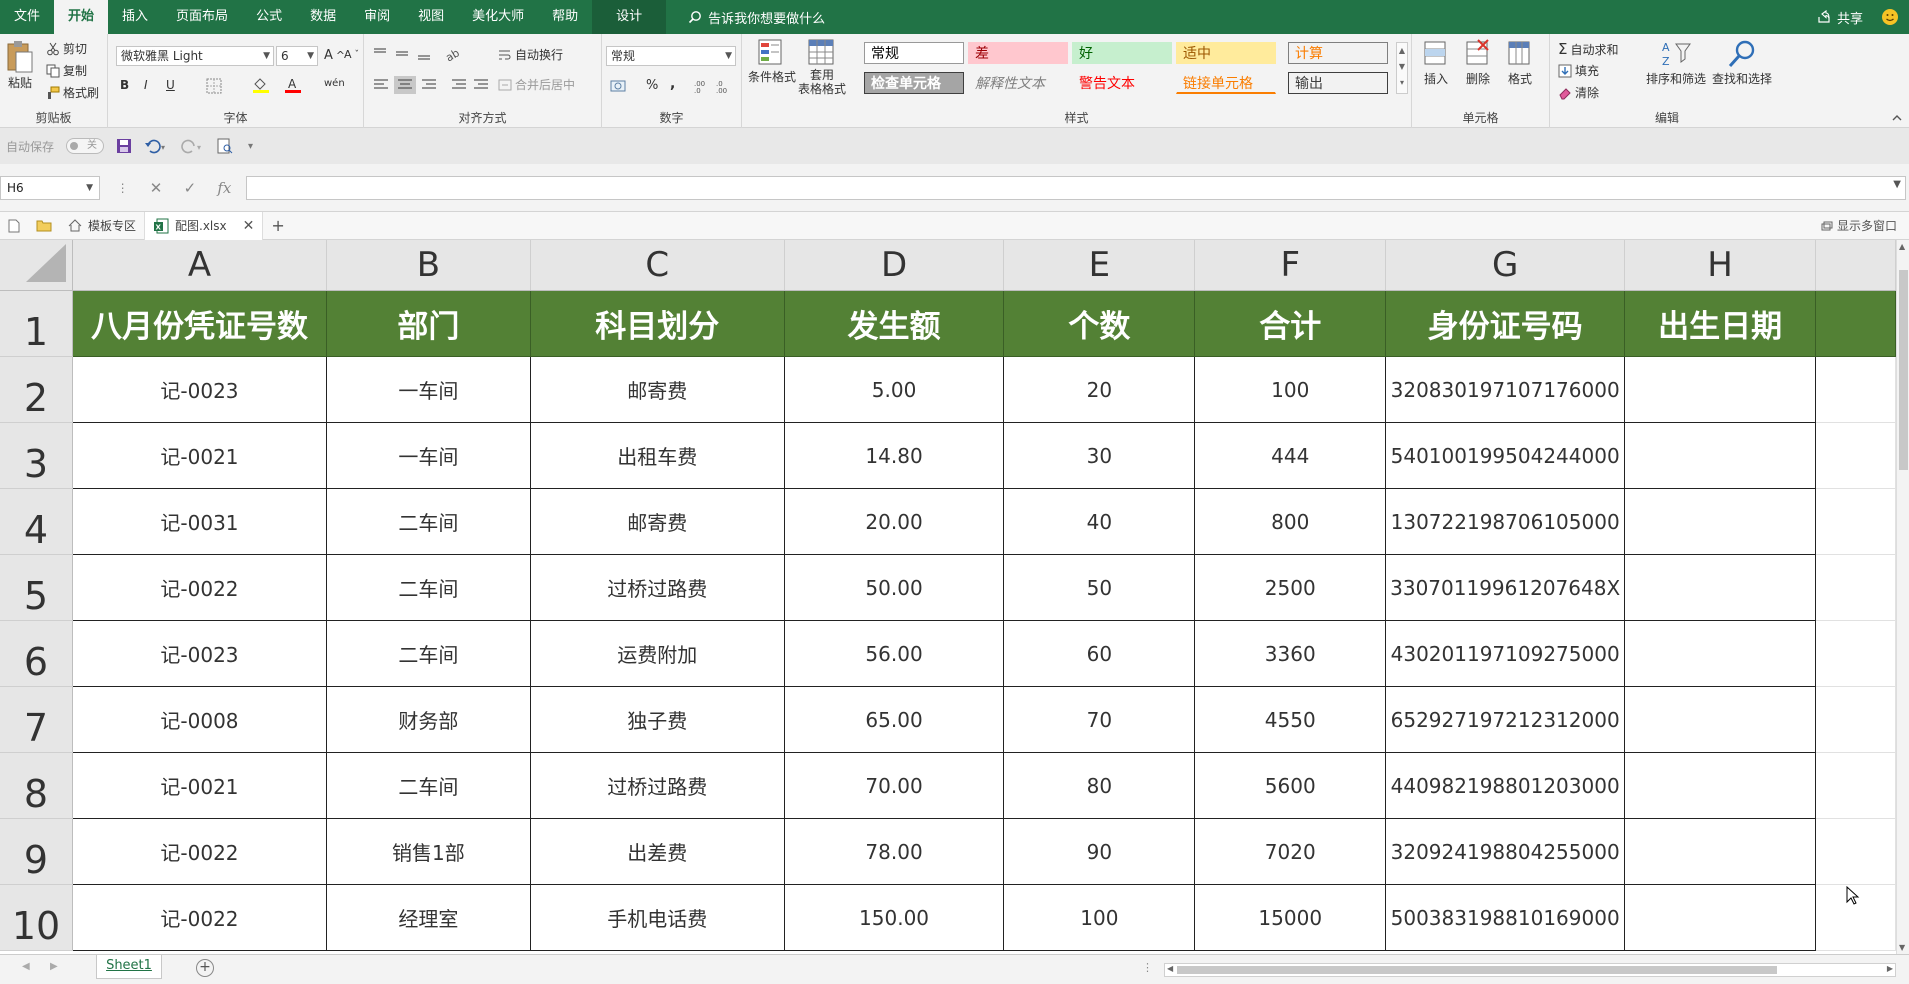 This screenshot has height=984, width=1909. What do you see at coordinates (652, 85) in the screenshot?
I see `percent-button: %` at bounding box center [652, 85].